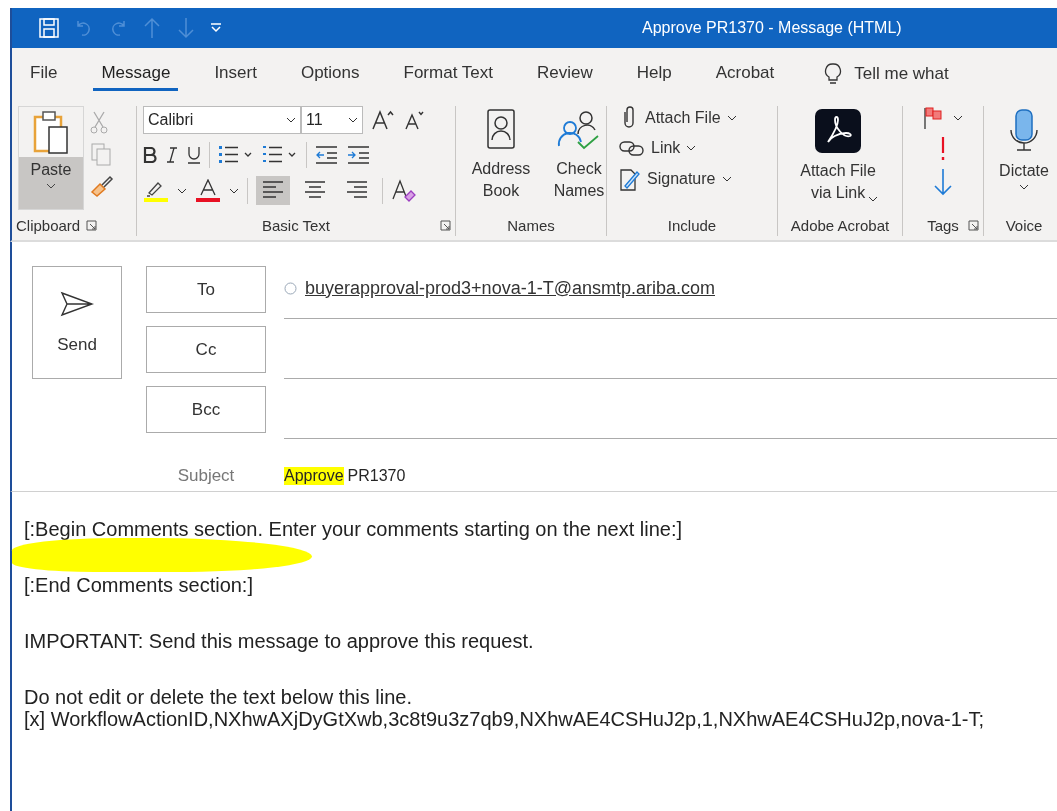  Describe the element at coordinates (49, 28) in the screenshot. I see `save-icon` at that location.